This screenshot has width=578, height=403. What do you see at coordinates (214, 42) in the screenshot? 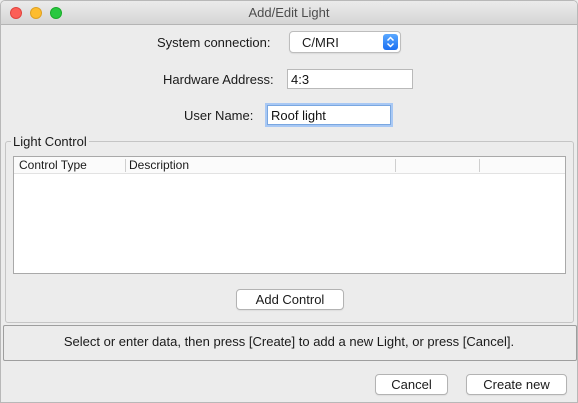
I see `system-connection-label: System connection:` at bounding box center [214, 42].